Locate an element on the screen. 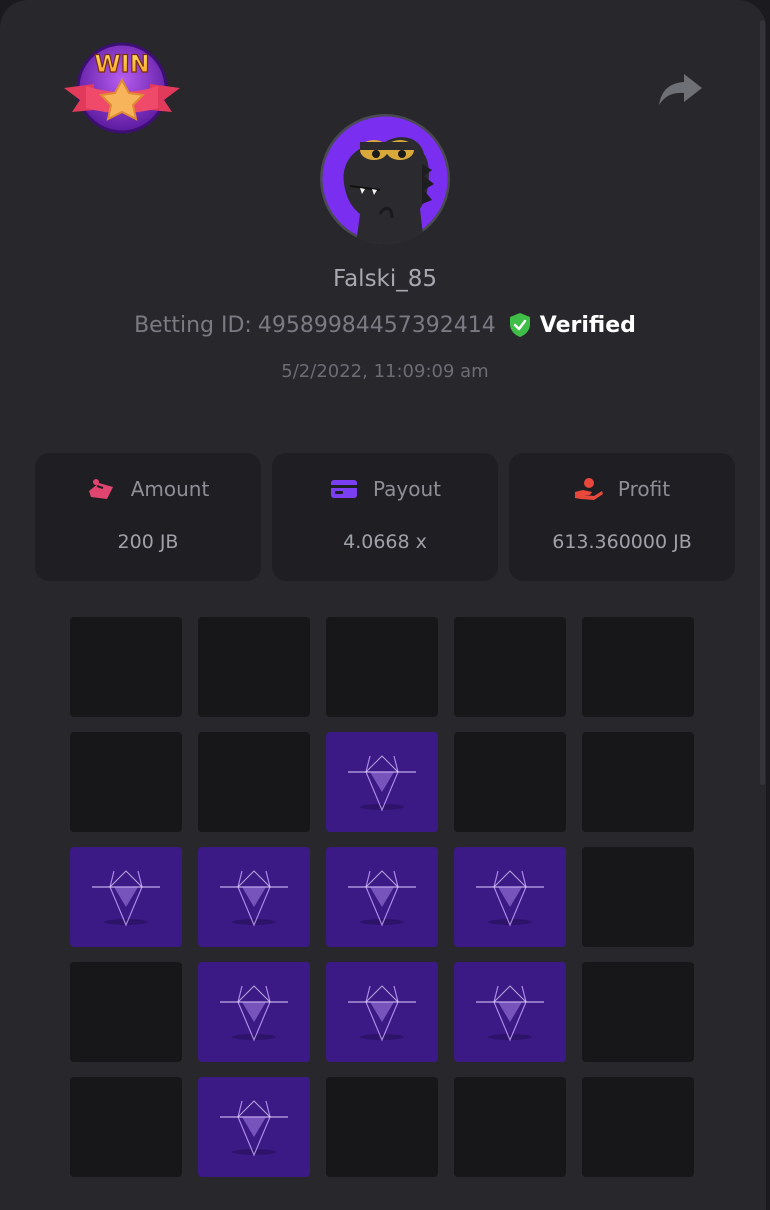 This screenshot has height=1210, width=770. amount-label: Amount is located at coordinates (170, 489).